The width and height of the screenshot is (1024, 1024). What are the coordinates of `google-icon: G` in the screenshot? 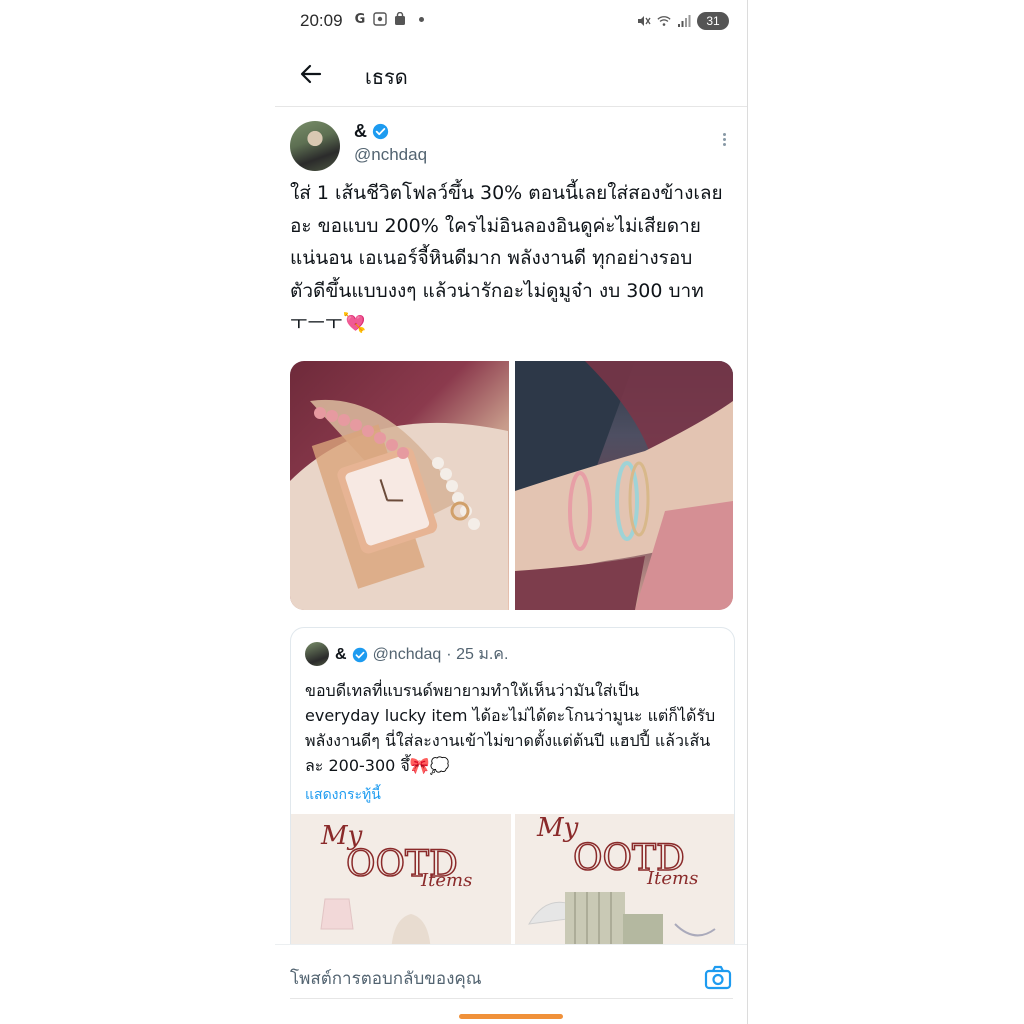 It's located at (360, 19).